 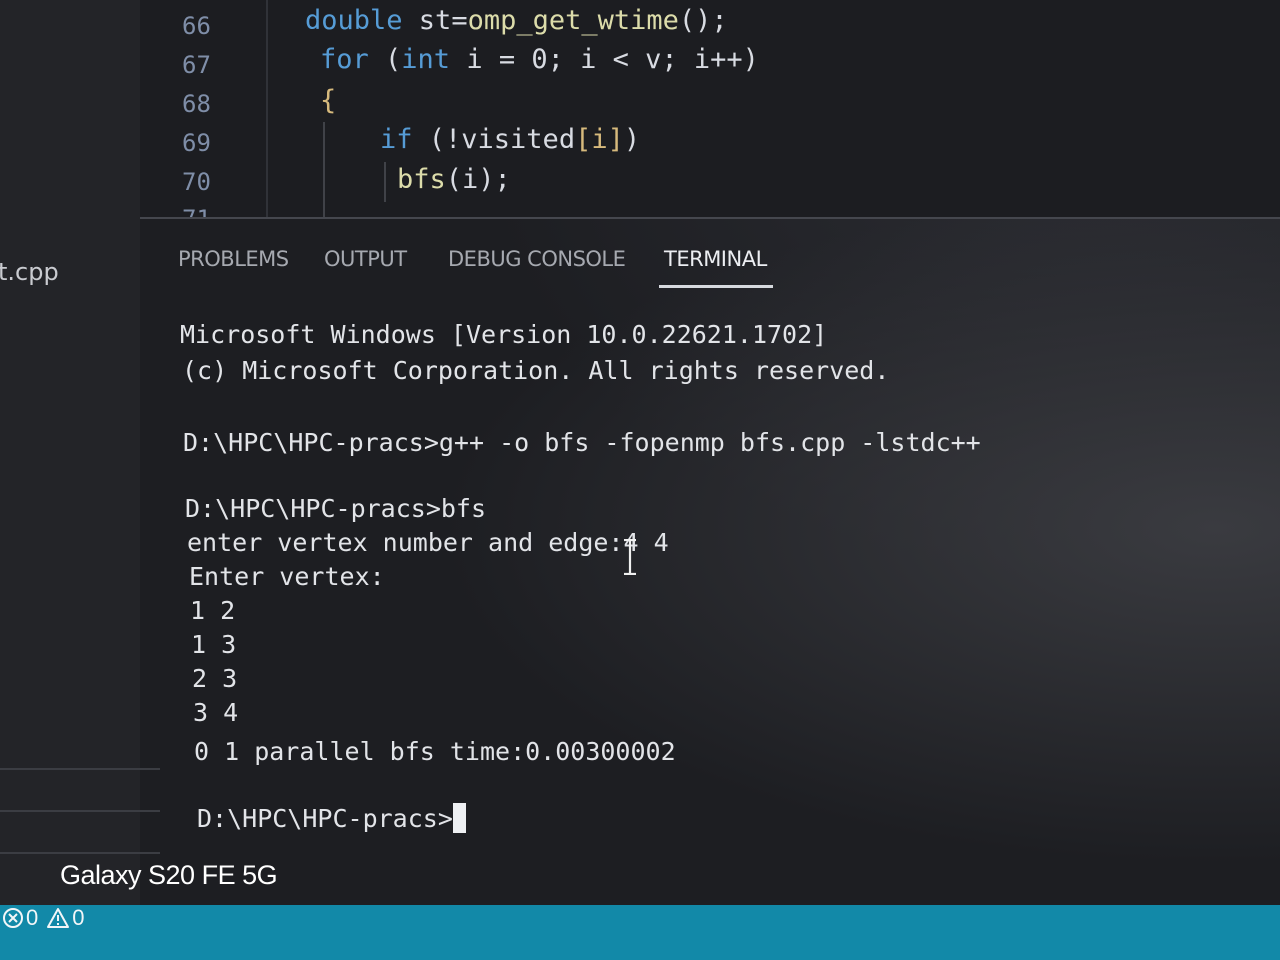 I want to click on code-line-68: {, so click(x=328, y=100).